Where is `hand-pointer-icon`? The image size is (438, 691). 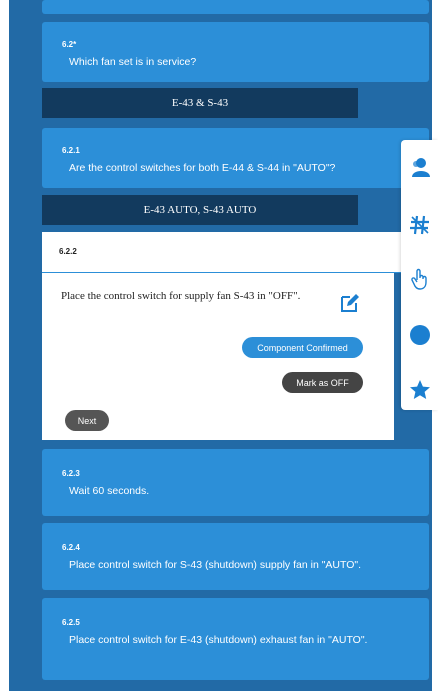 hand-pointer-icon is located at coordinates (420, 279).